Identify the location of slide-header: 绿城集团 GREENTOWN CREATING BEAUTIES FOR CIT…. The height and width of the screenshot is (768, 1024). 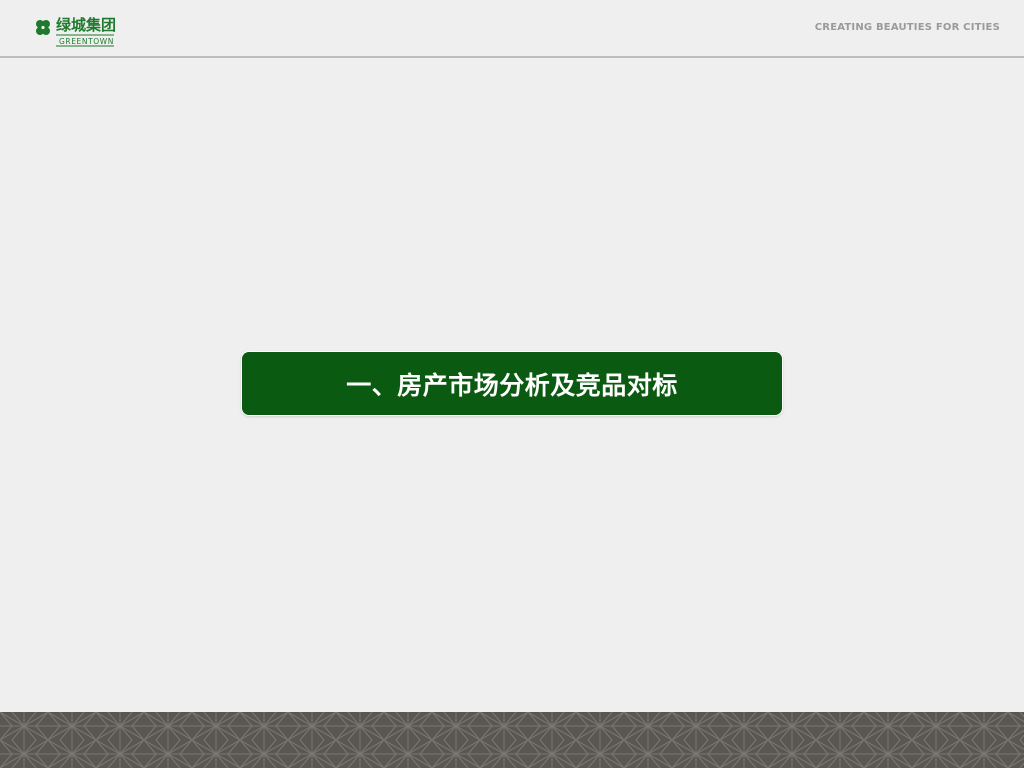
(512, 28).